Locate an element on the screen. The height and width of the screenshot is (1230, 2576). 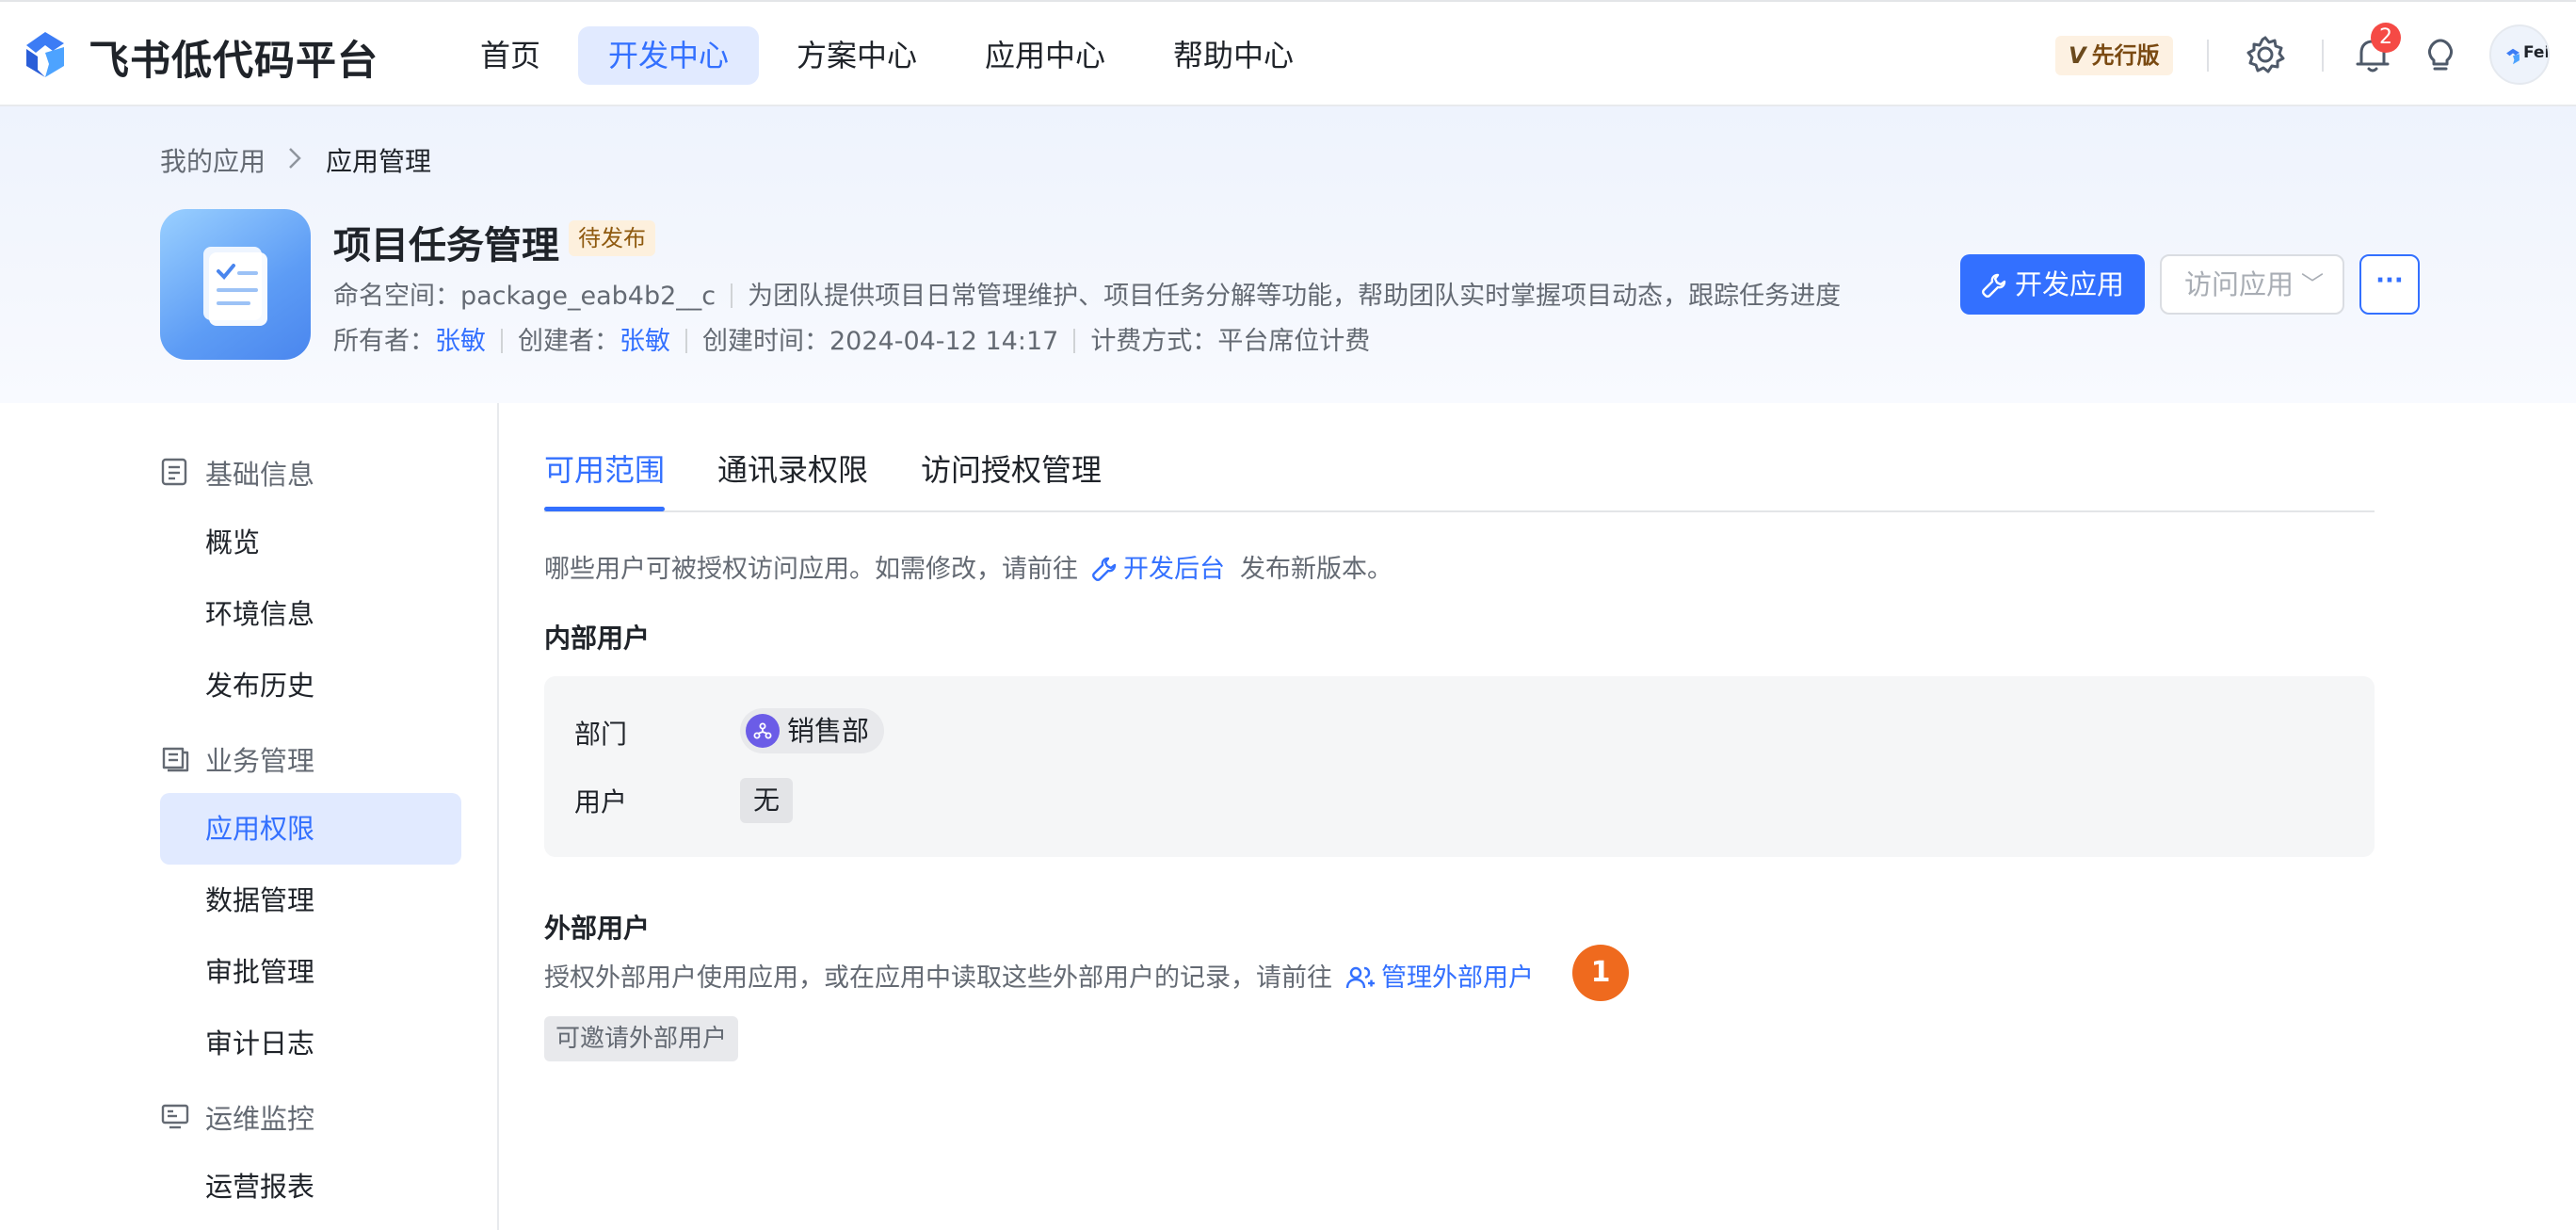
notification-count-badge: 2 is located at coordinates (2386, 38).